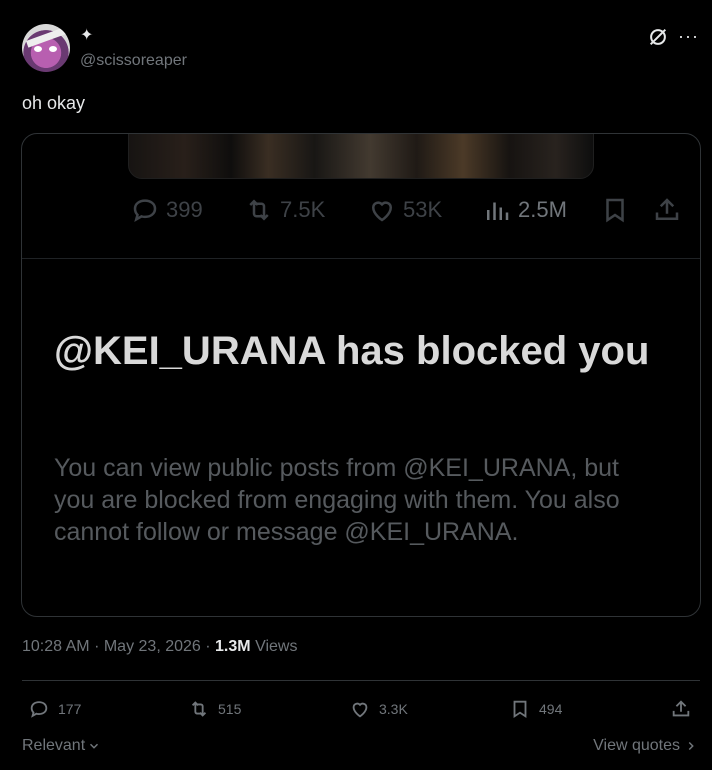  I want to click on bookmark-button: 494, so click(535, 709).